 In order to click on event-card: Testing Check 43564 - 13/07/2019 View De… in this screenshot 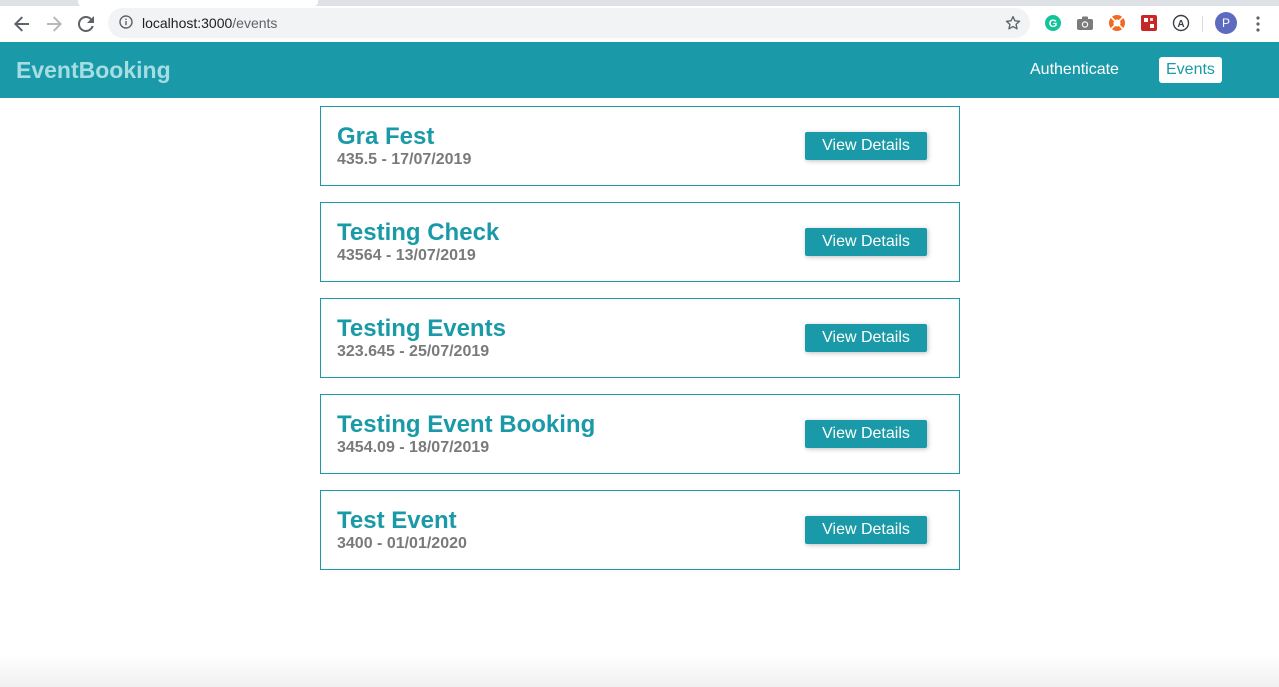, I will do `click(640, 242)`.